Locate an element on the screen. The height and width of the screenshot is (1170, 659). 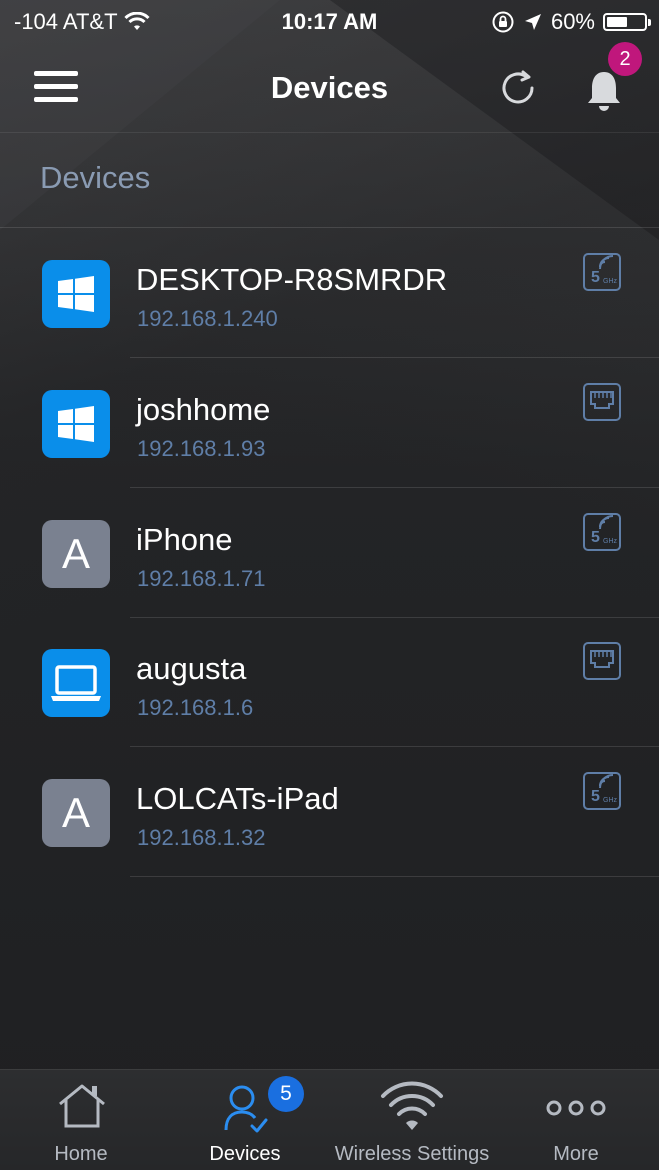
section-header: Devices is located at coordinates (95, 177).